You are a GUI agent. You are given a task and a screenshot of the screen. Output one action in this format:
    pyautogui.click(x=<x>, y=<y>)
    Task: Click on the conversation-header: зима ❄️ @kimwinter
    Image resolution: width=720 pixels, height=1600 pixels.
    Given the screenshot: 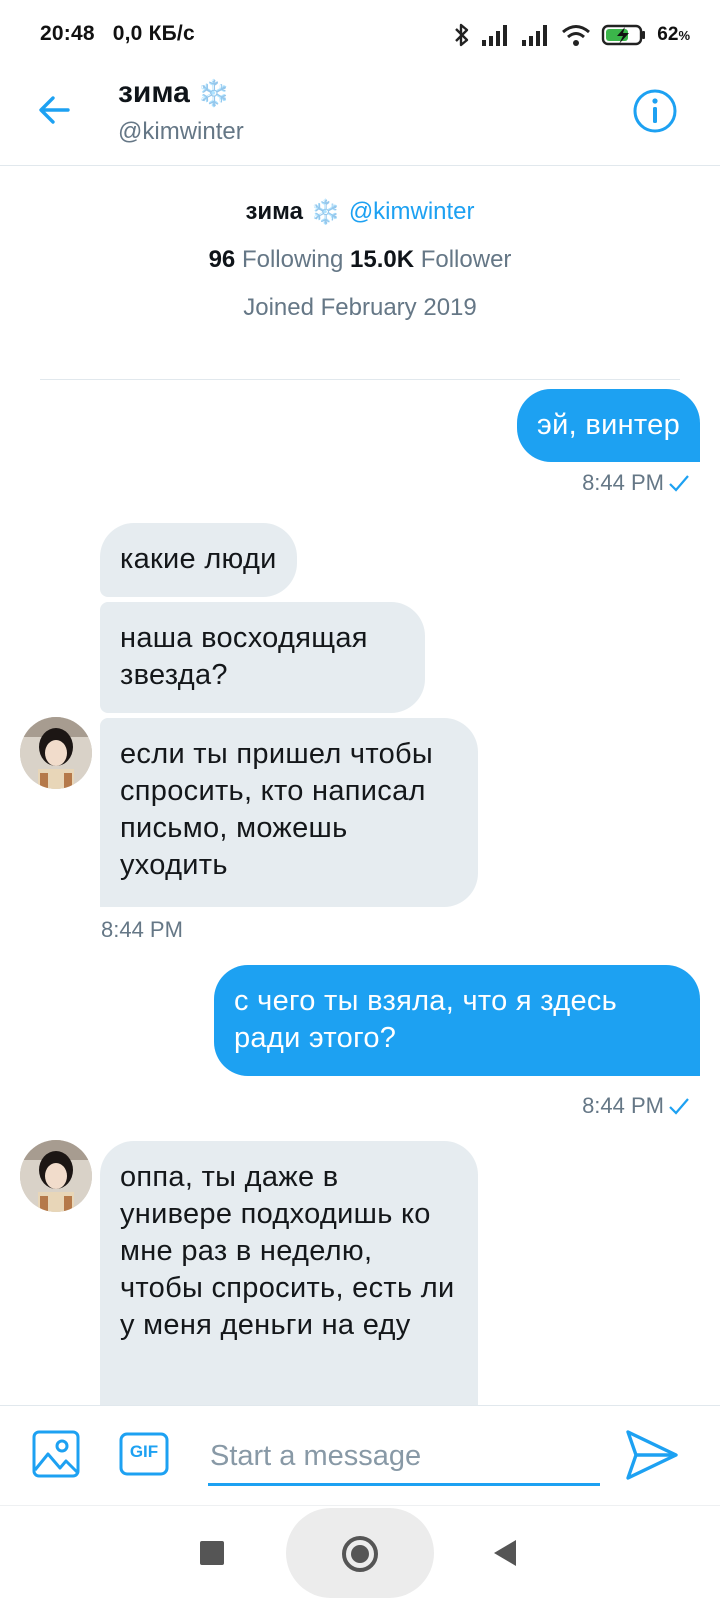 What is the action you would take?
    pyautogui.click(x=360, y=116)
    